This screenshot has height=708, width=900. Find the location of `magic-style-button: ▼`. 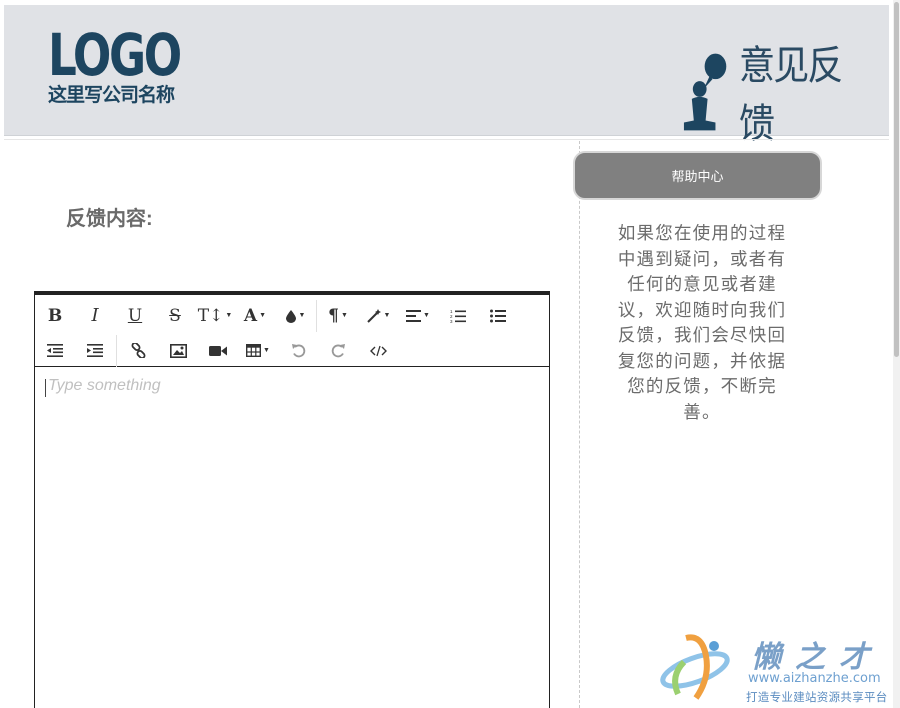

magic-style-button: ▼ is located at coordinates (378, 316).